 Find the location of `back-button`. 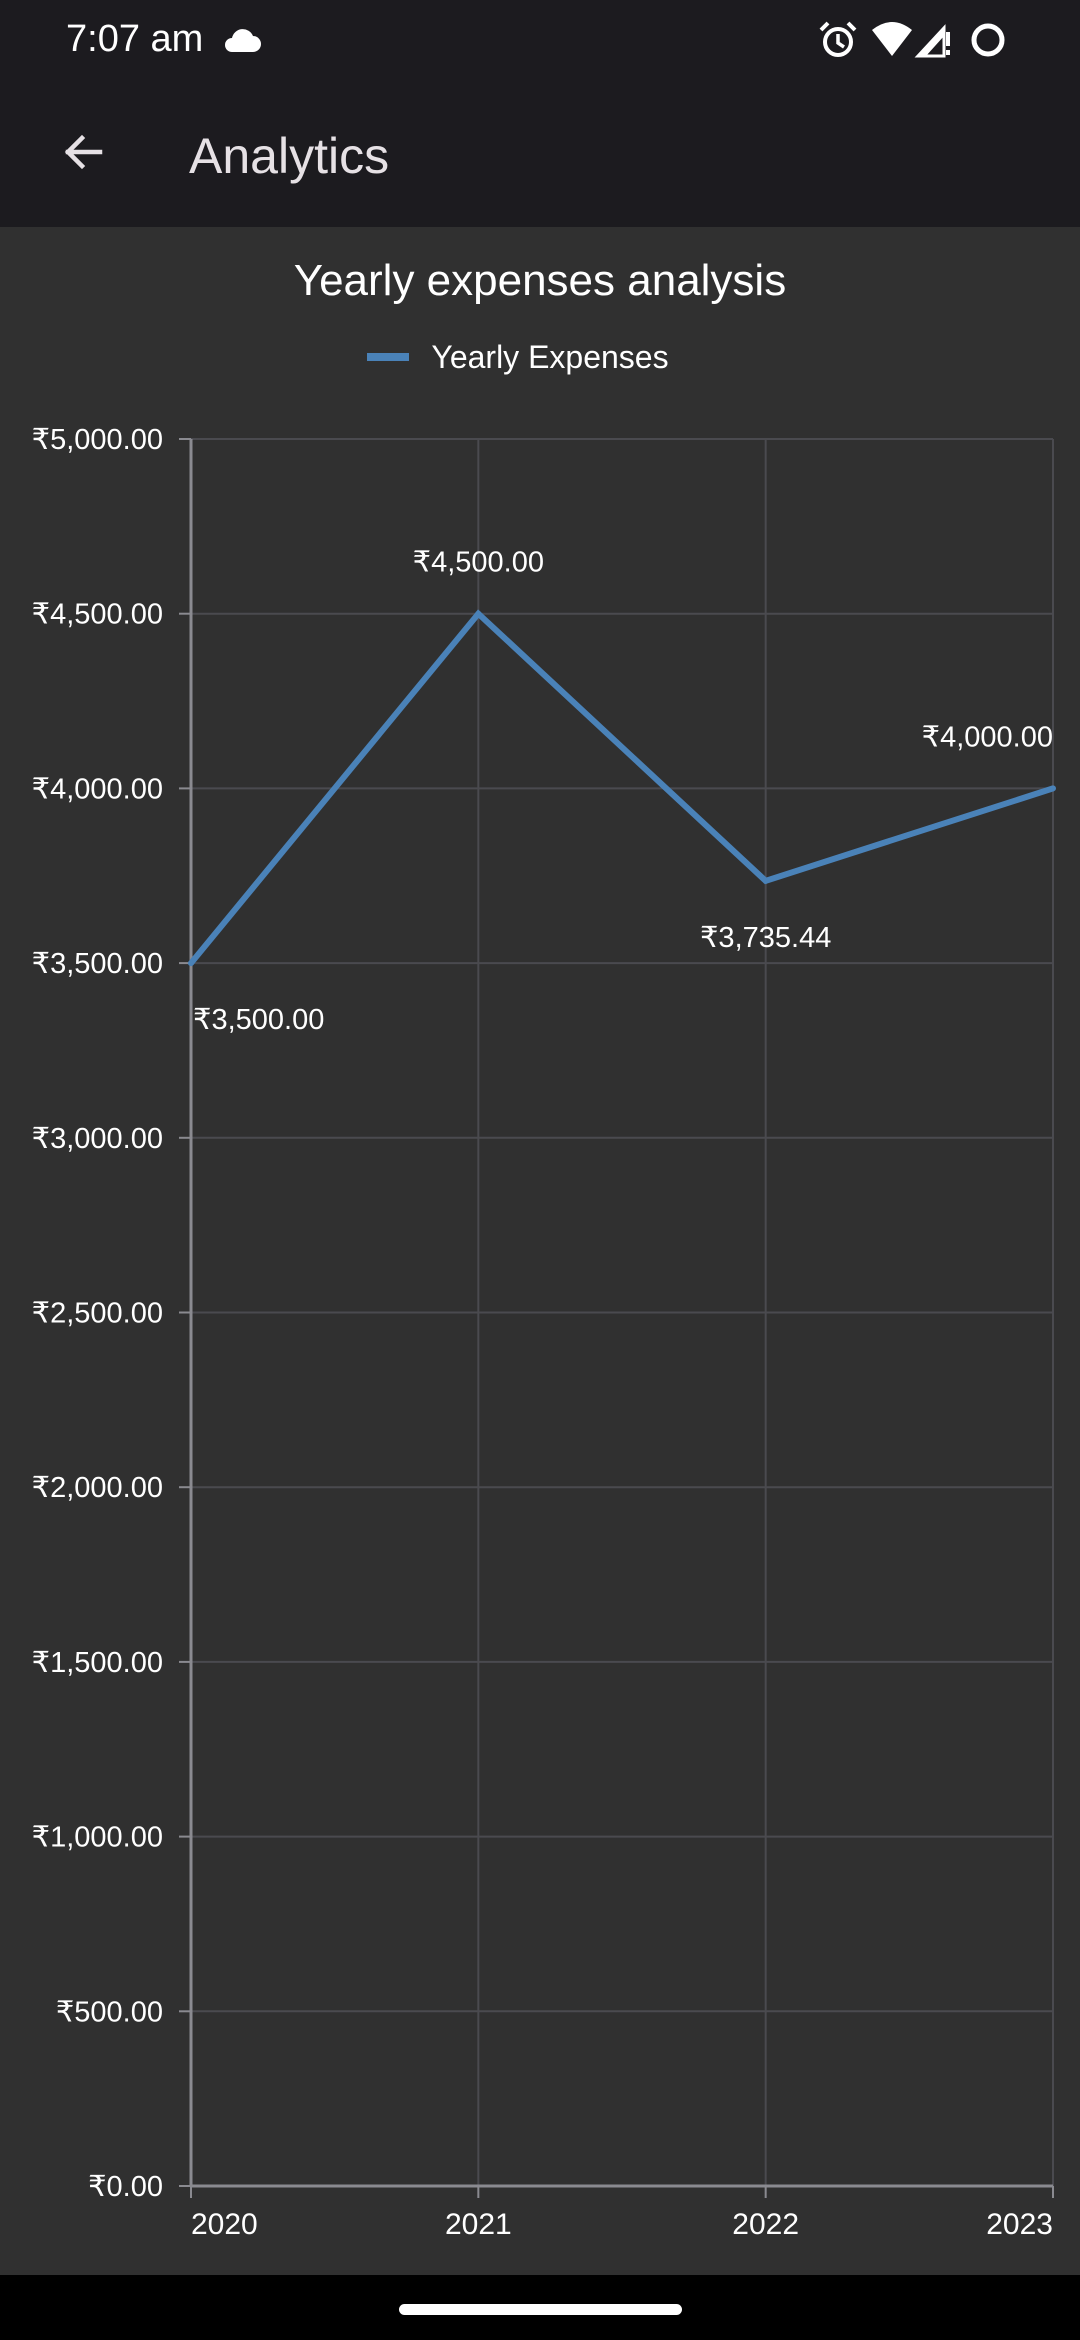

back-button is located at coordinates (82, 154).